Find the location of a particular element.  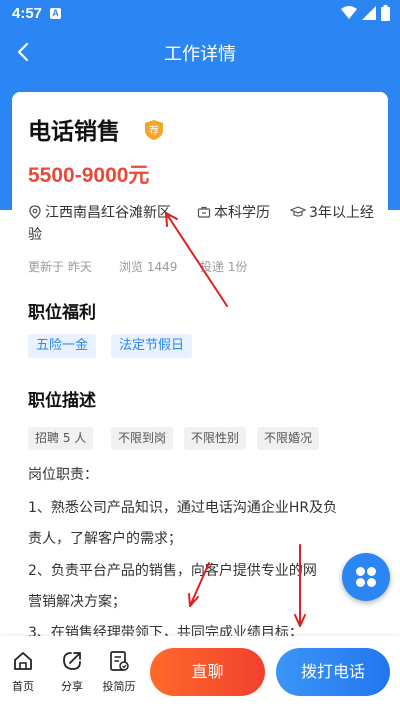

bottom-action-bar: 首页 分享 投简历 直聊 拨打电话 is located at coordinates (200, 673).